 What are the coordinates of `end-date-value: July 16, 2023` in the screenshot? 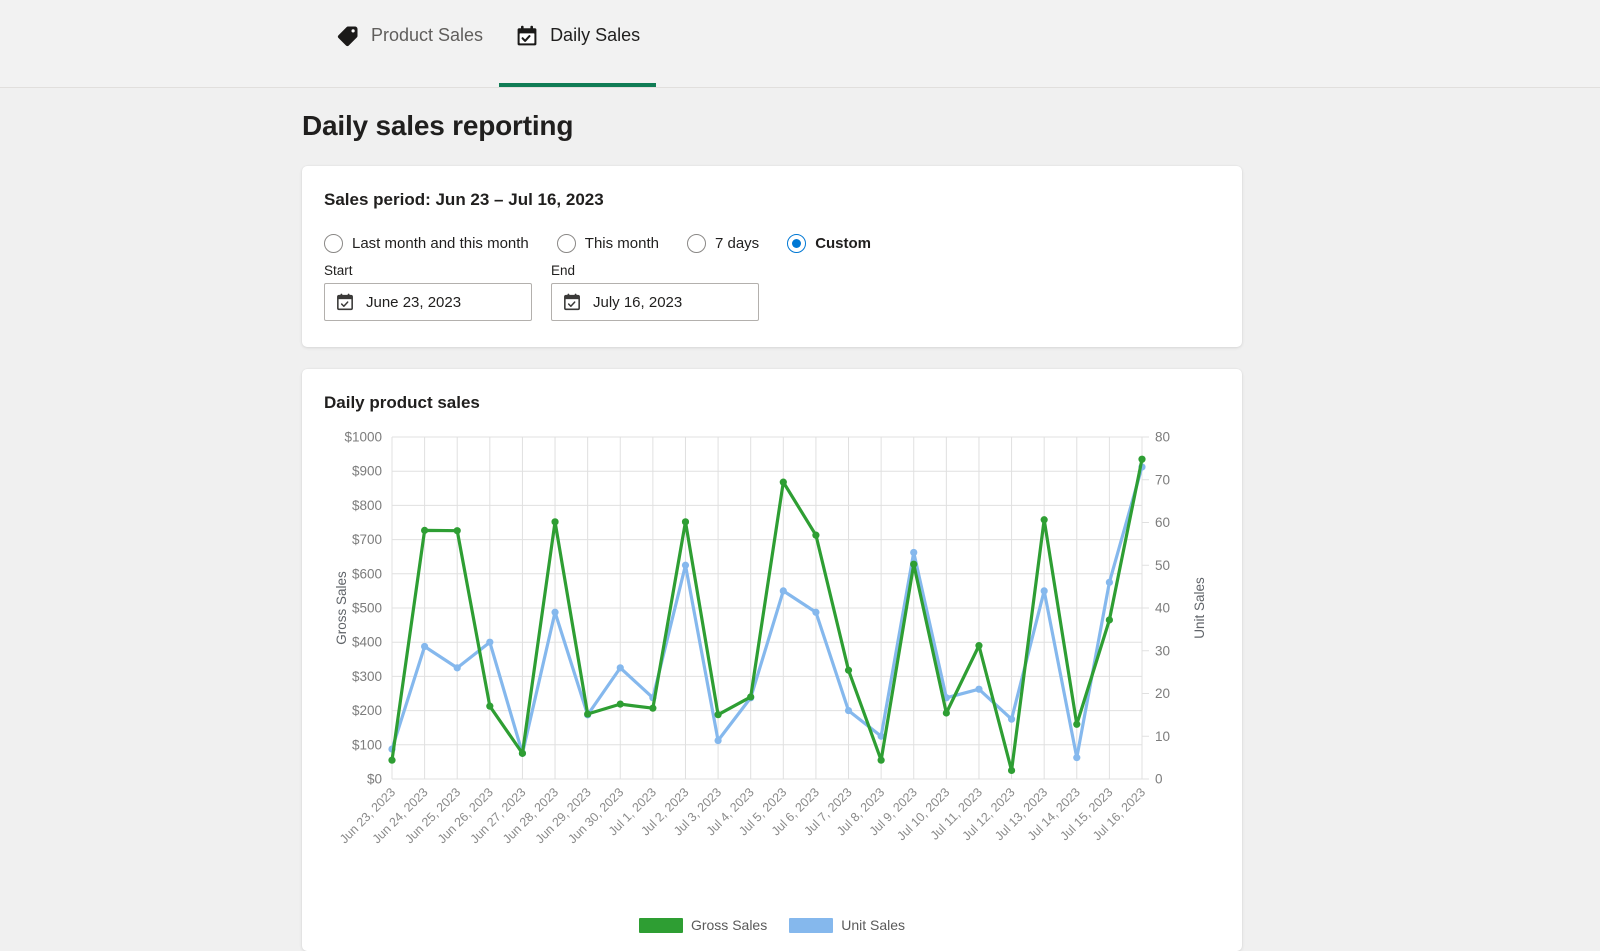 It's located at (638, 302).